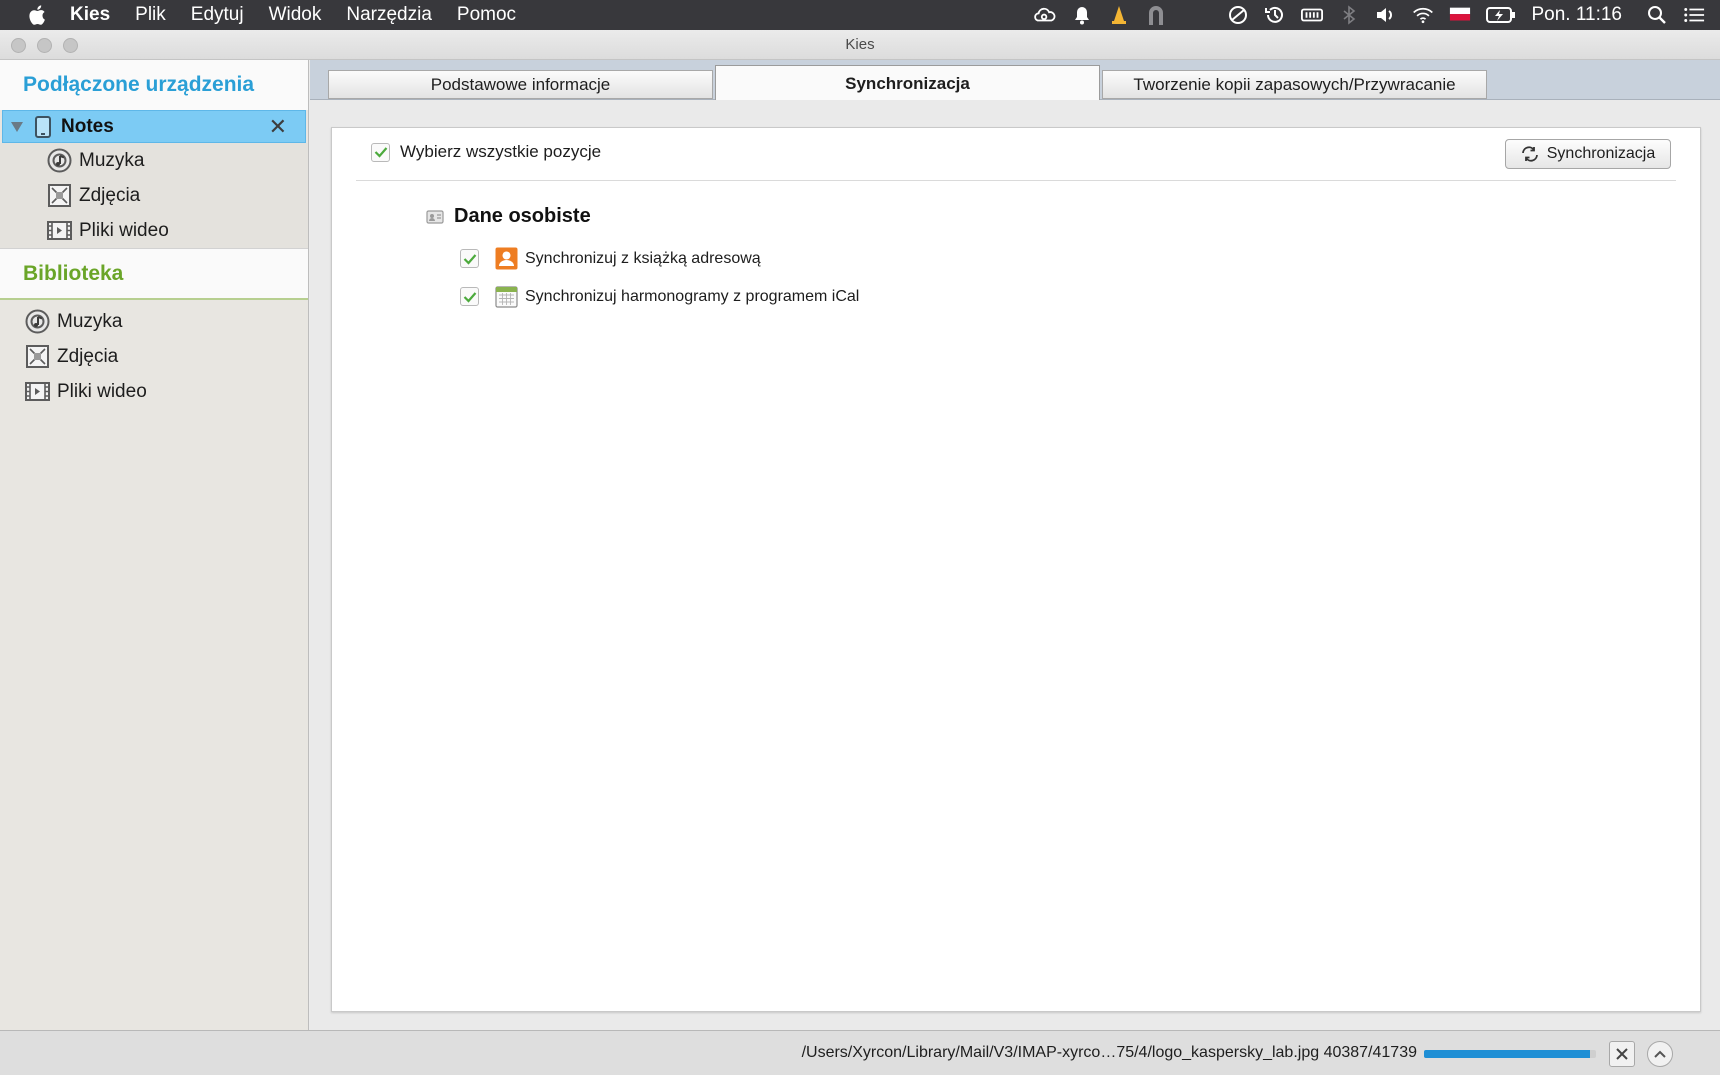  I want to click on apple-logo-icon, so click(38, 15).